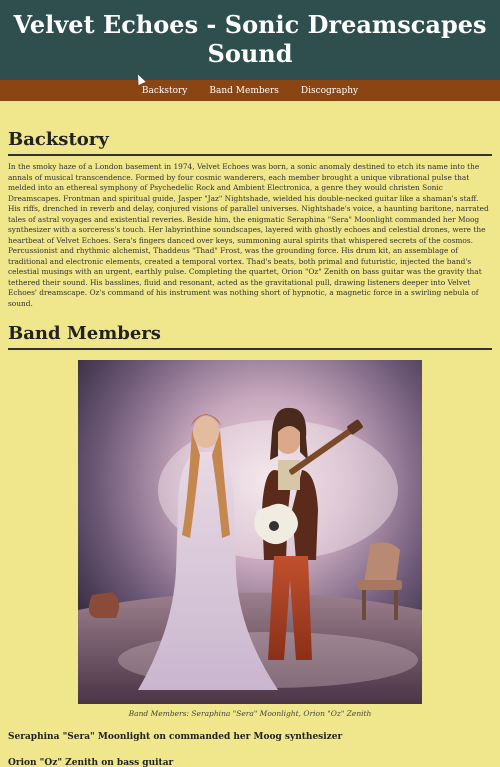 This screenshot has height=767, width=500. What do you see at coordinates (250, 39) in the screenshot?
I see `site-title: Velvet Echoes - Sonic Dreamscapes Sound` at bounding box center [250, 39].